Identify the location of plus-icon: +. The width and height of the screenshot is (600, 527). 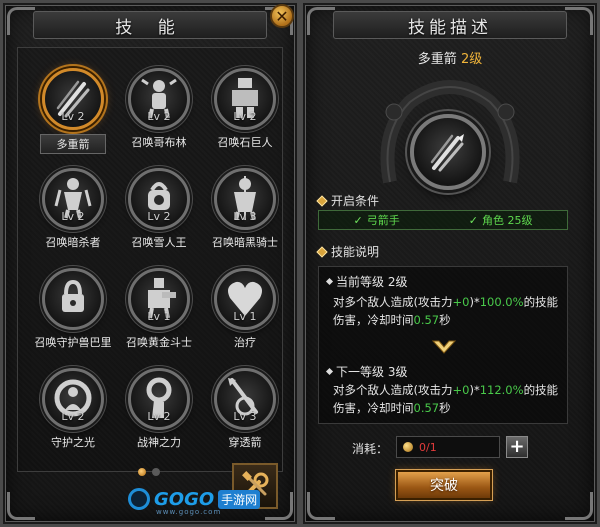
(517, 446).